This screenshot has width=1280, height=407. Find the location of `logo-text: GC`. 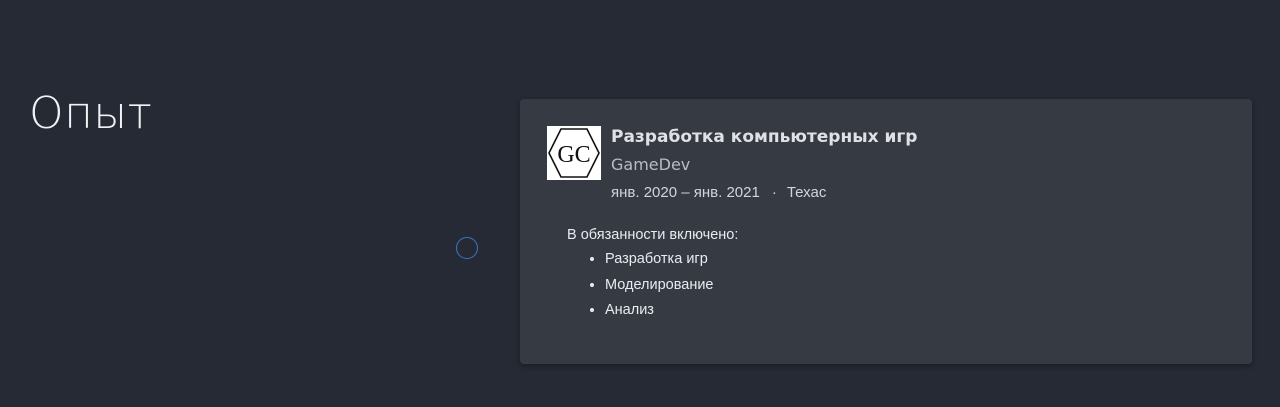

logo-text: GC is located at coordinates (573, 155).